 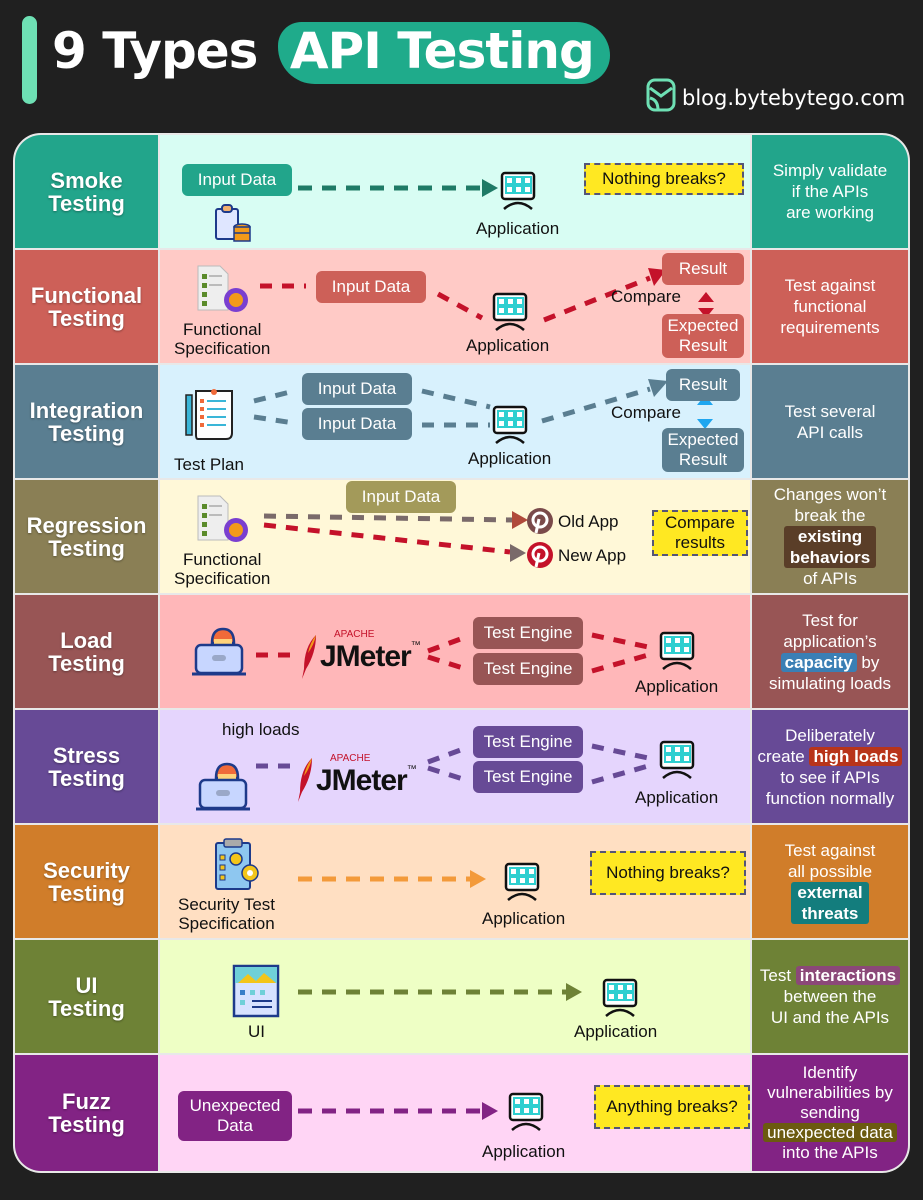 I want to click on label-line: Load, so click(x=86, y=640).